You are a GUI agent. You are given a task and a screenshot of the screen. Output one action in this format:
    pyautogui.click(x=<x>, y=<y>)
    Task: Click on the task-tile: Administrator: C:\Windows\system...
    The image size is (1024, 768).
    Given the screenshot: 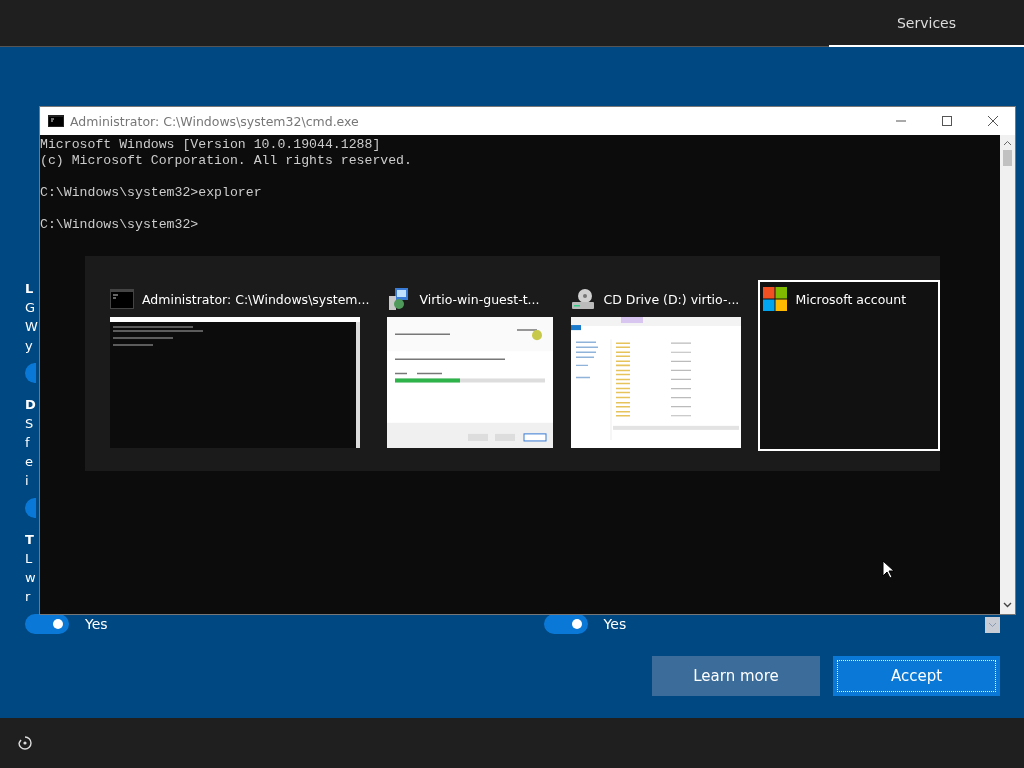 What is the action you would take?
    pyautogui.click(x=240, y=367)
    